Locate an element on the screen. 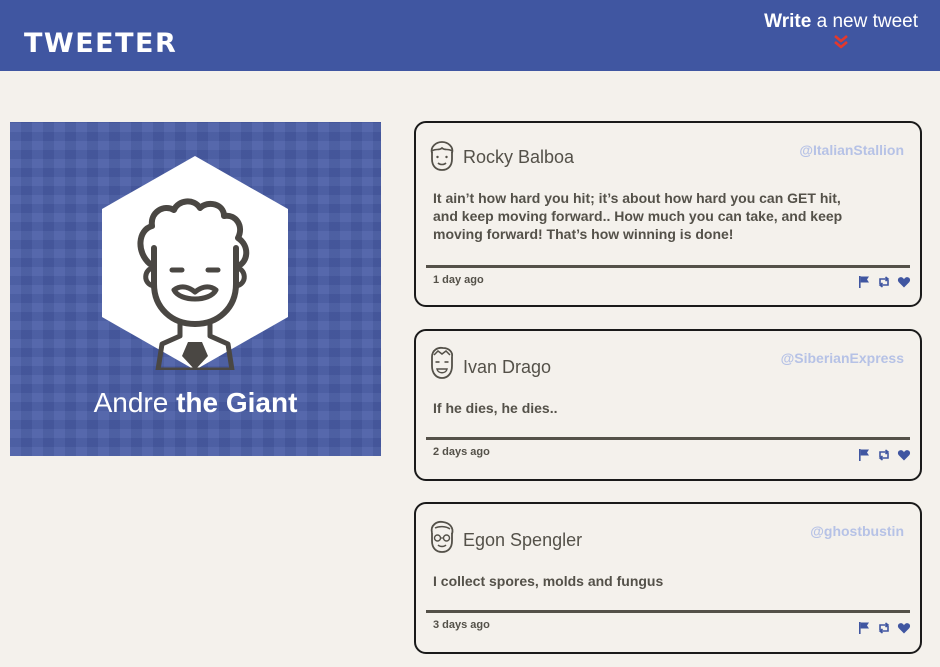 This screenshot has height=667, width=940. profile-name: Andre the Giant is located at coordinates (195, 403).